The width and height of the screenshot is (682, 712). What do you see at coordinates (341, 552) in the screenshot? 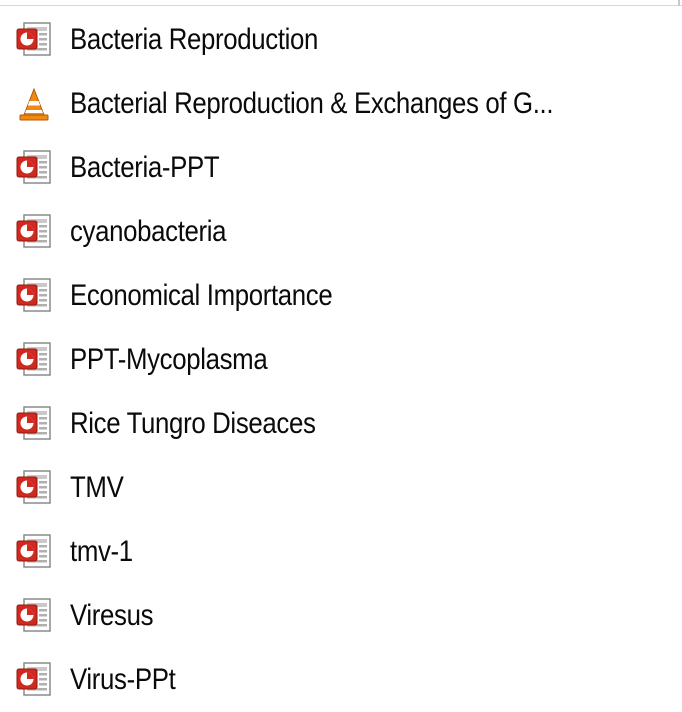
I see `file-item-tmv-1: tmv-1` at bounding box center [341, 552].